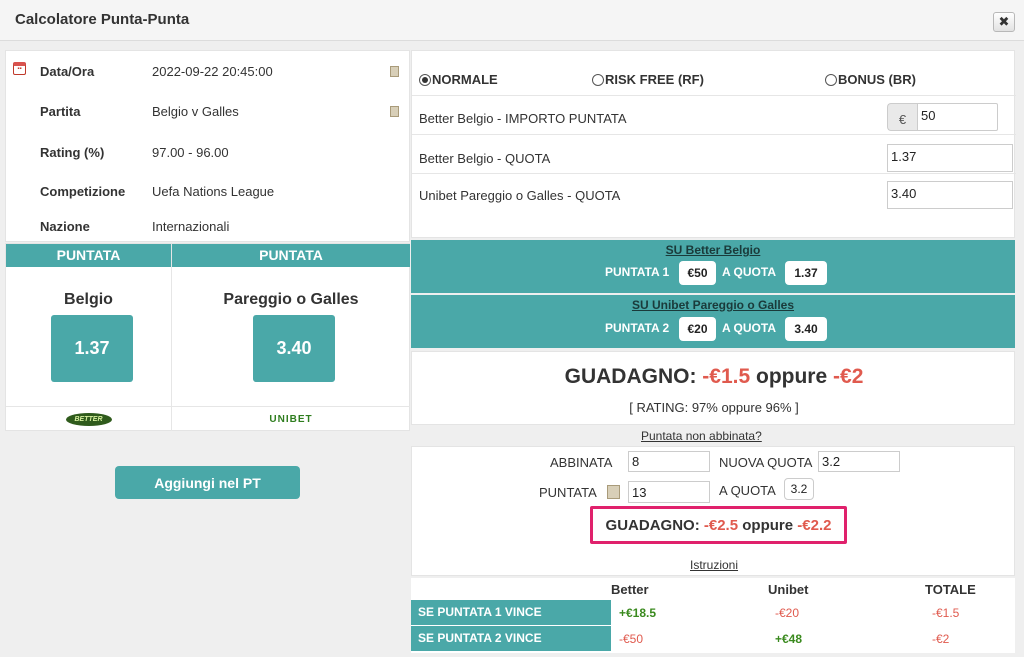 The image size is (1024, 657). Describe the element at coordinates (67, 71) in the screenshot. I see `info-label-datetime: Data/Ora` at that location.